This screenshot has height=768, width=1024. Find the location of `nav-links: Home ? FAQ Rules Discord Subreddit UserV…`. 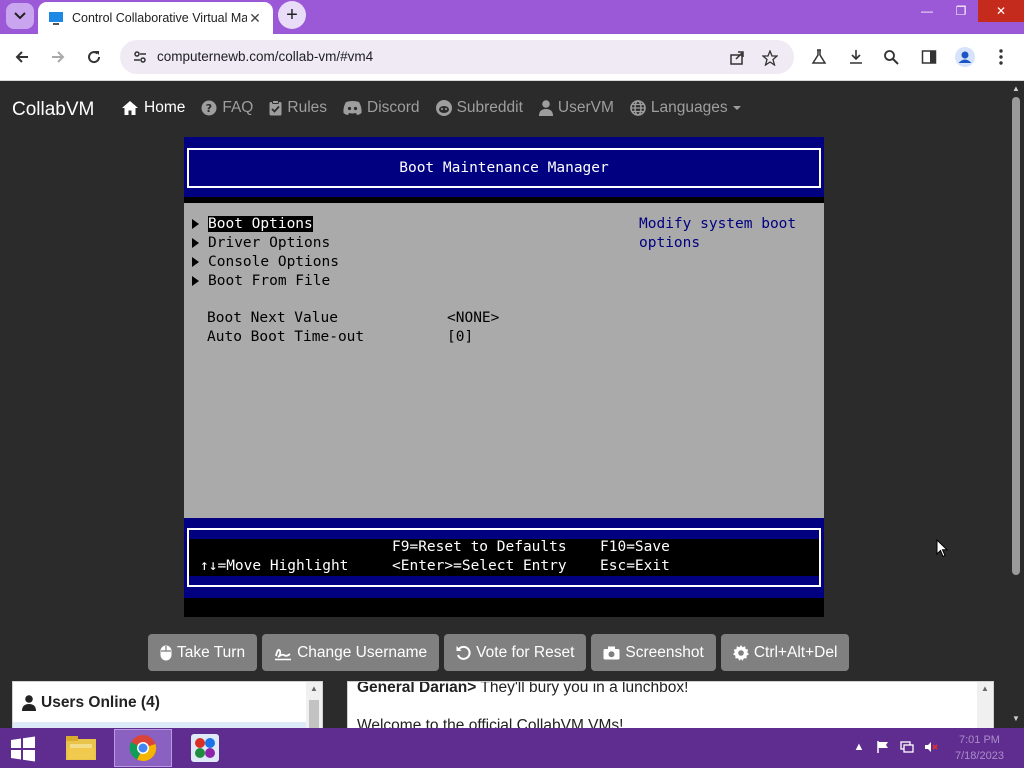

nav-links: Home ? FAQ Rules Discord Subreddit UserV… is located at coordinates (442, 108).